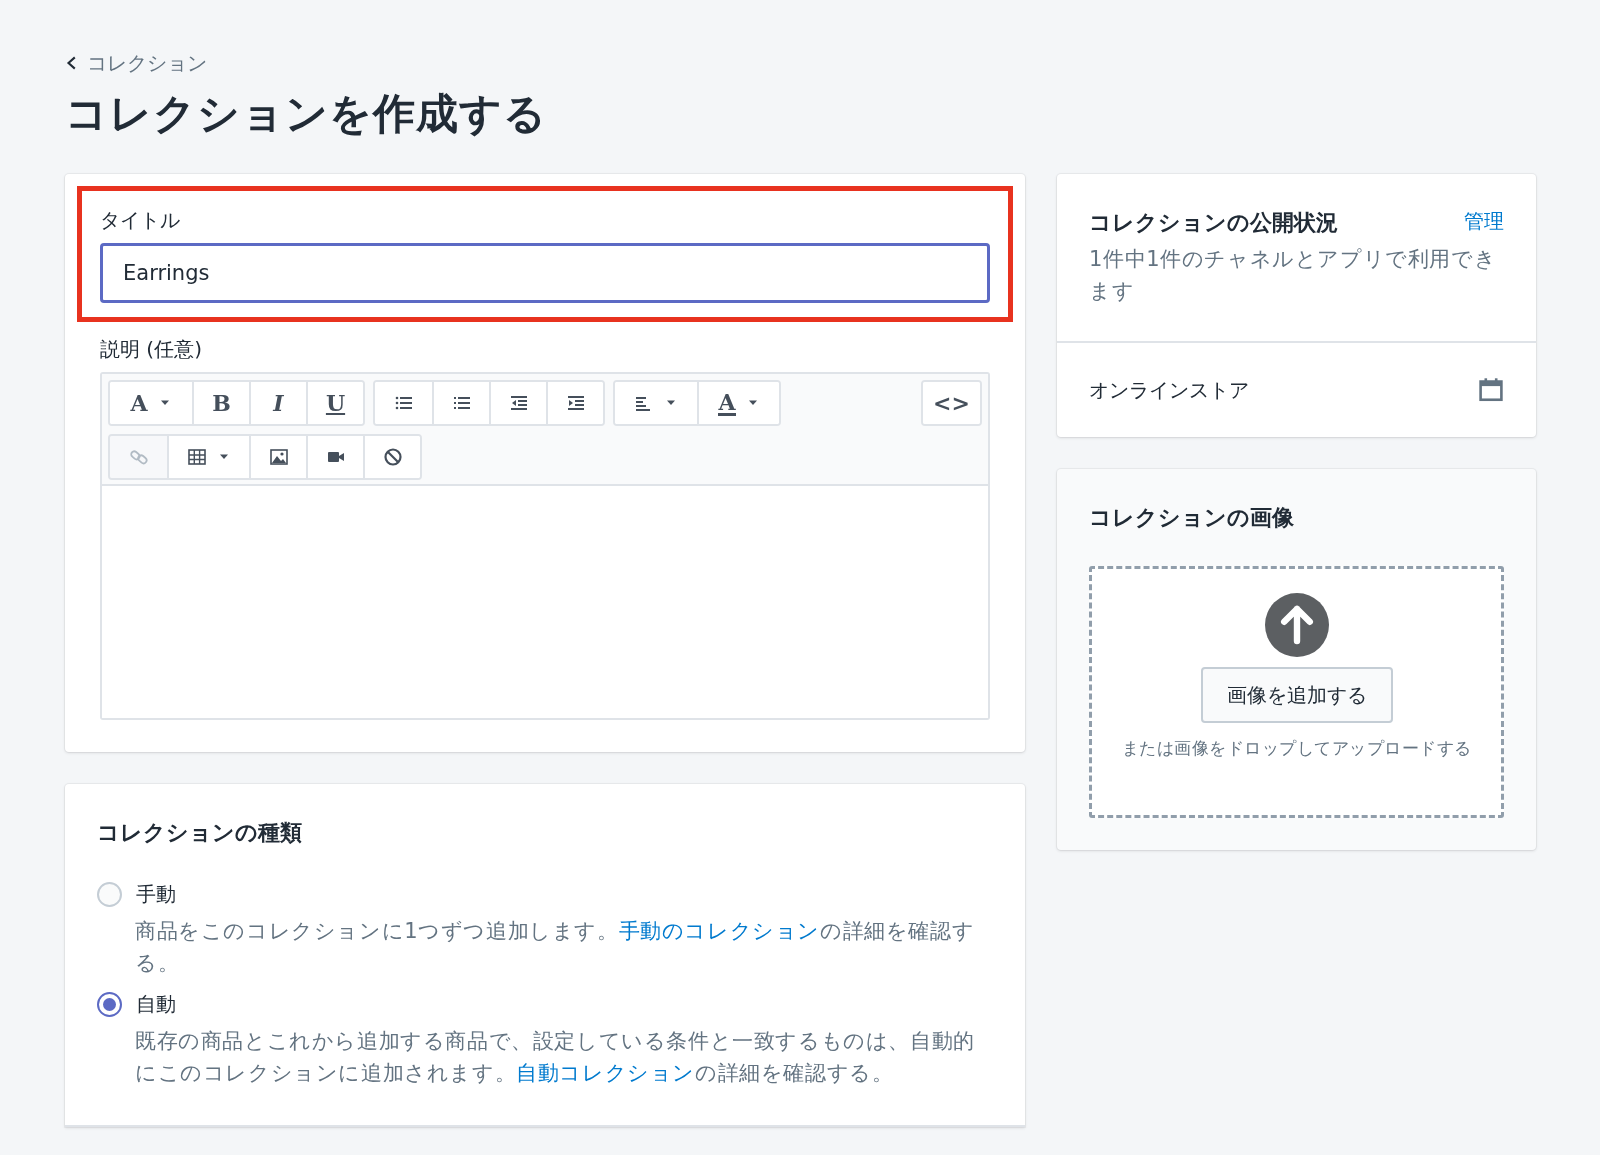 The width and height of the screenshot is (1600, 1155). Describe the element at coordinates (545, 894) in the screenshot. I see `radio-option: 手動` at that location.